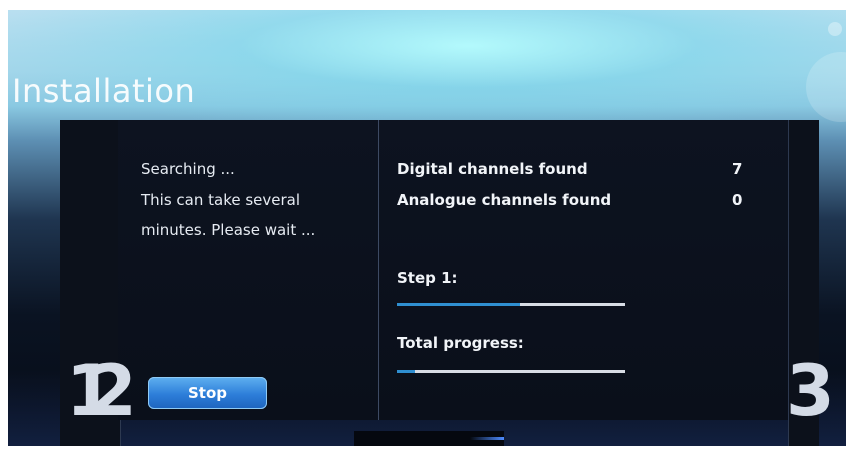 The width and height of the screenshot is (850, 454). What do you see at coordinates (810, 391) in the screenshot?
I see `step-number-3: 3` at bounding box center [810, 391].